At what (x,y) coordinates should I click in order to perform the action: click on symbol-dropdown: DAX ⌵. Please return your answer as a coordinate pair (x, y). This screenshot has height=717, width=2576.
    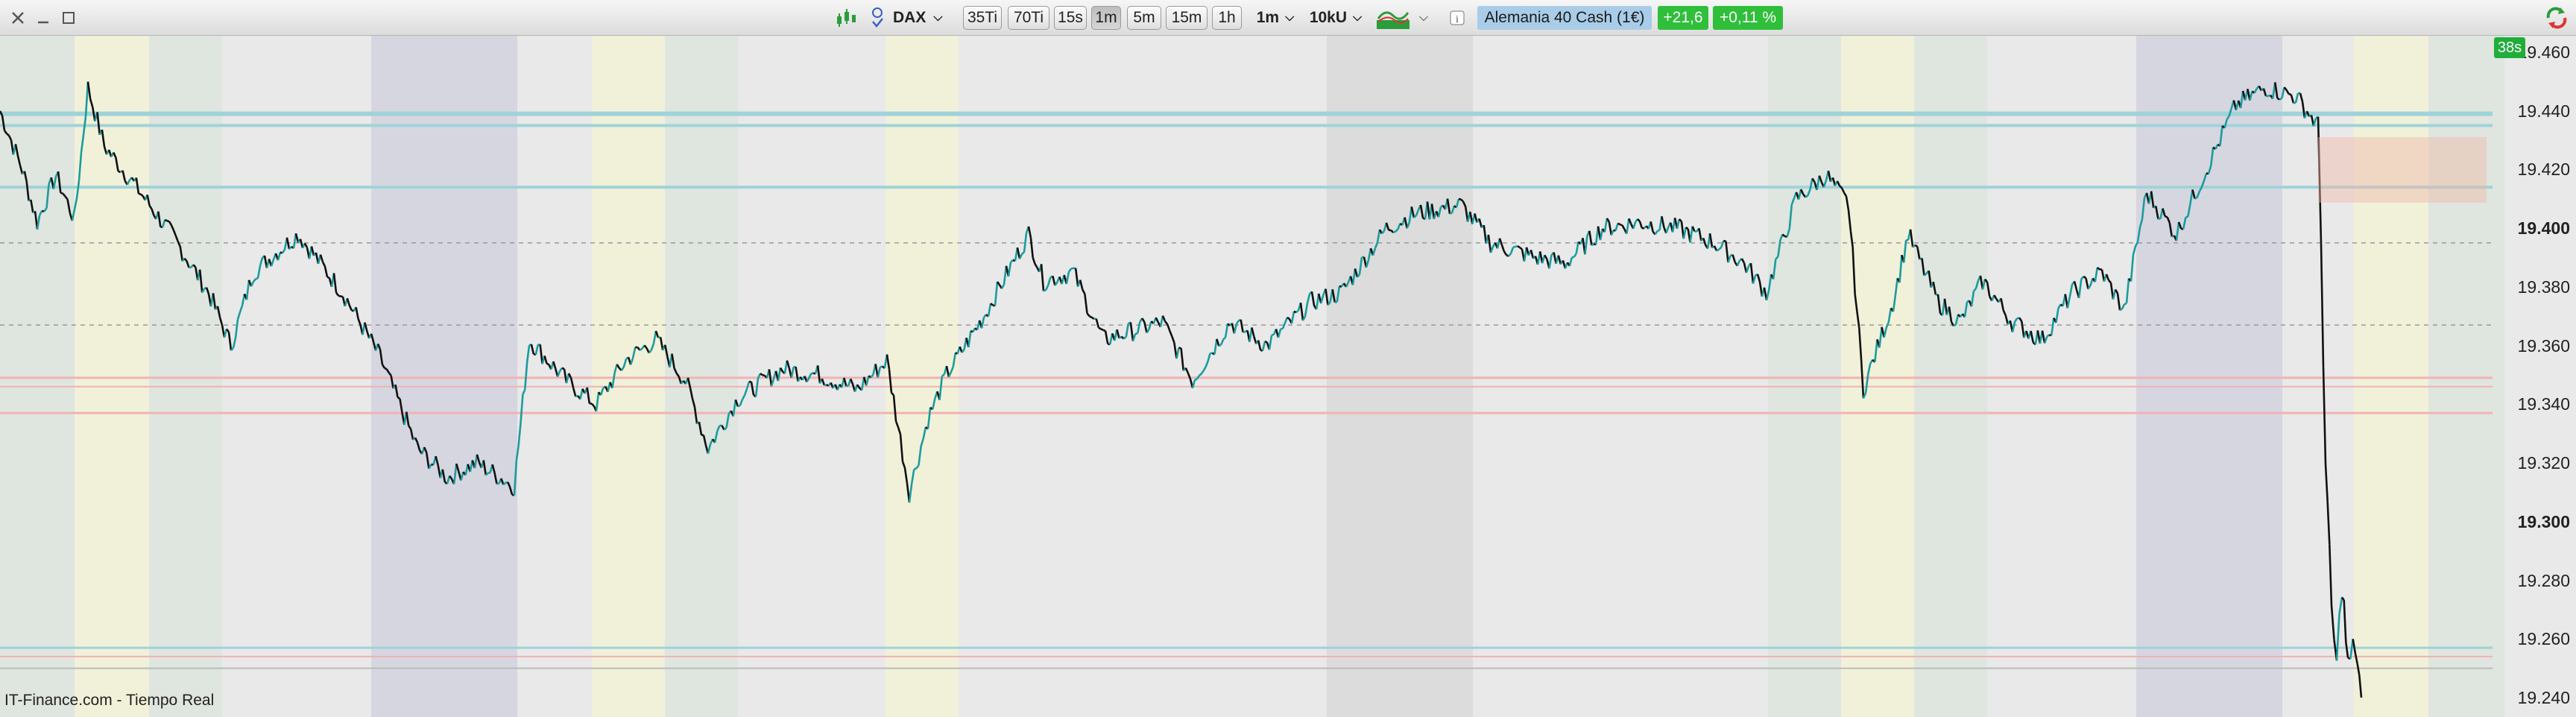
    Looking at the image, I should click on (925, 18).